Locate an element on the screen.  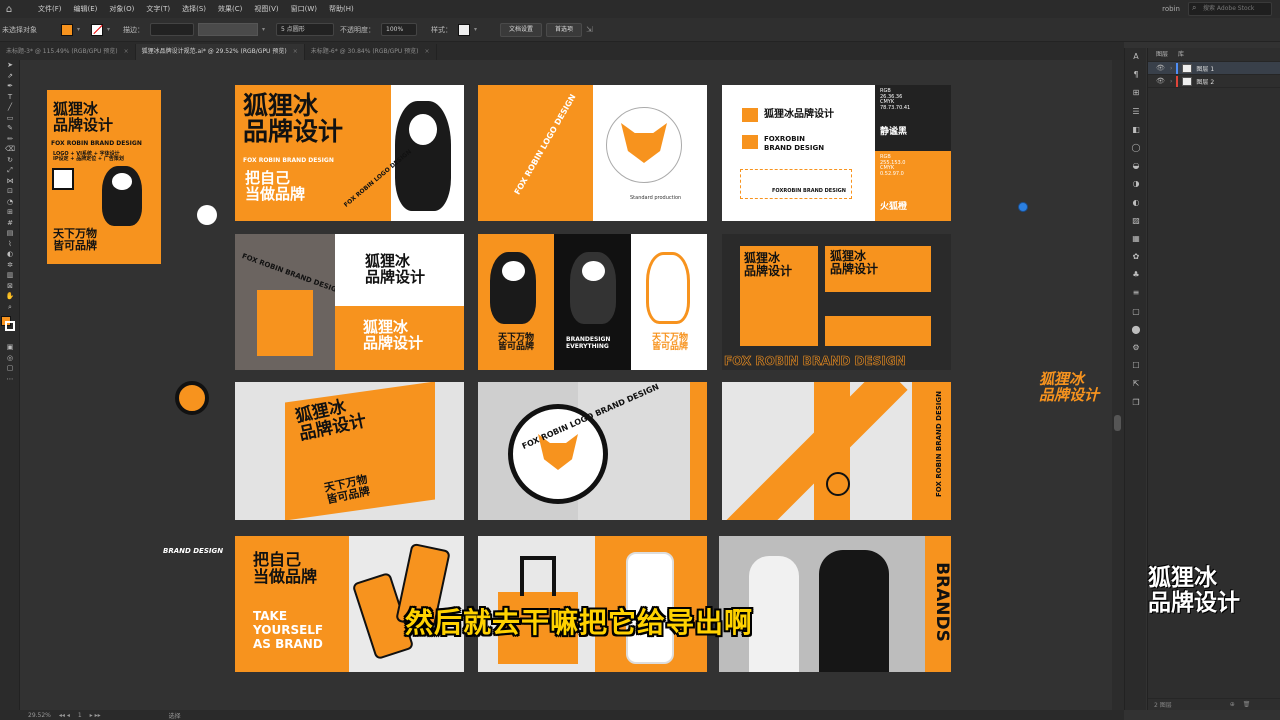
menu-edit: 编辑(E) is located at coordinates (86, 9).